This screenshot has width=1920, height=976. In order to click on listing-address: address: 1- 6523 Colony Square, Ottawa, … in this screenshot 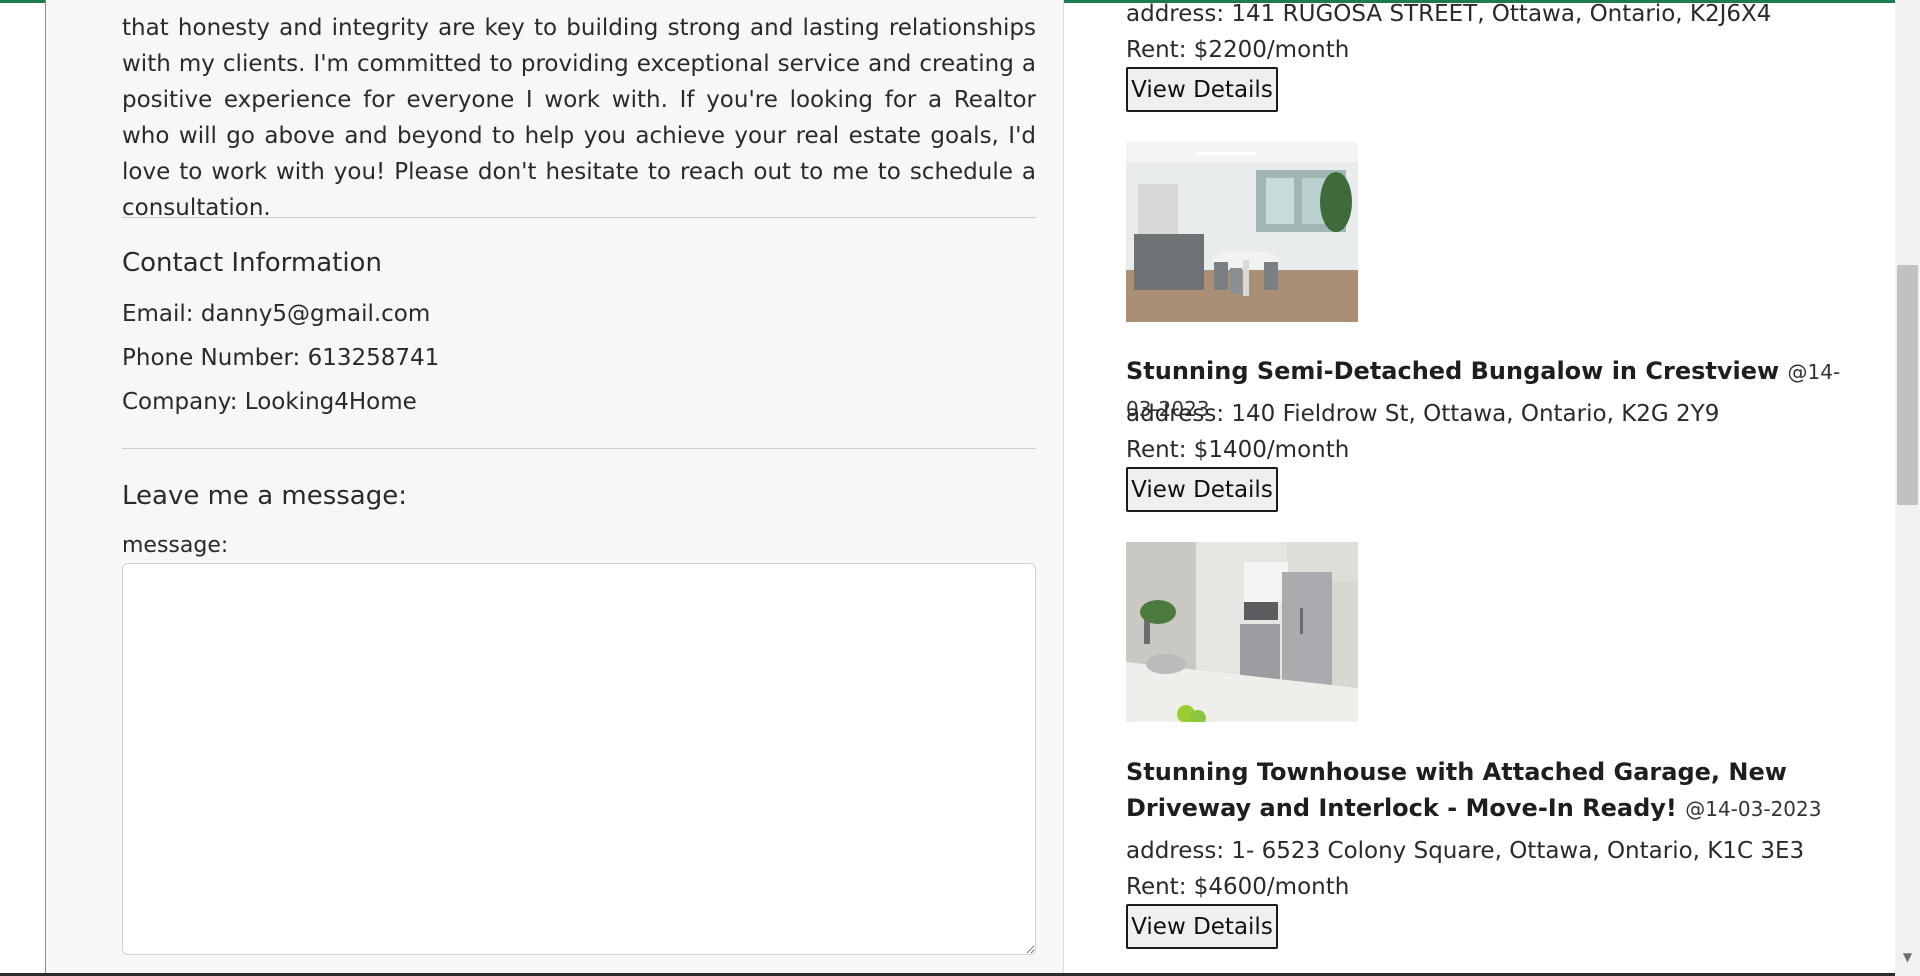, I will do `click(1465, 851)`.